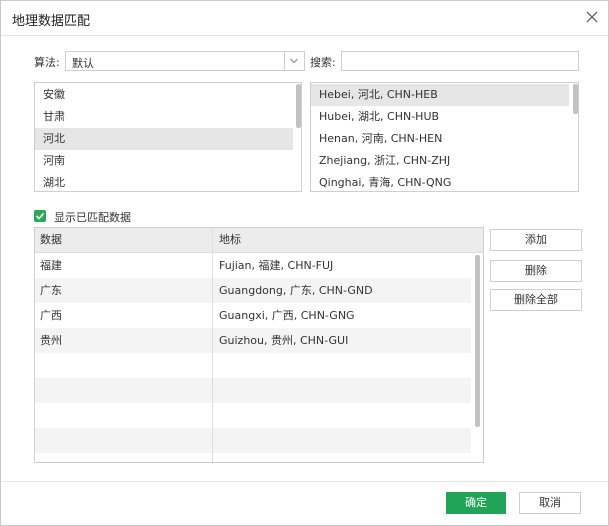  I want to click on delete-button: 删除, so click(536, 271).